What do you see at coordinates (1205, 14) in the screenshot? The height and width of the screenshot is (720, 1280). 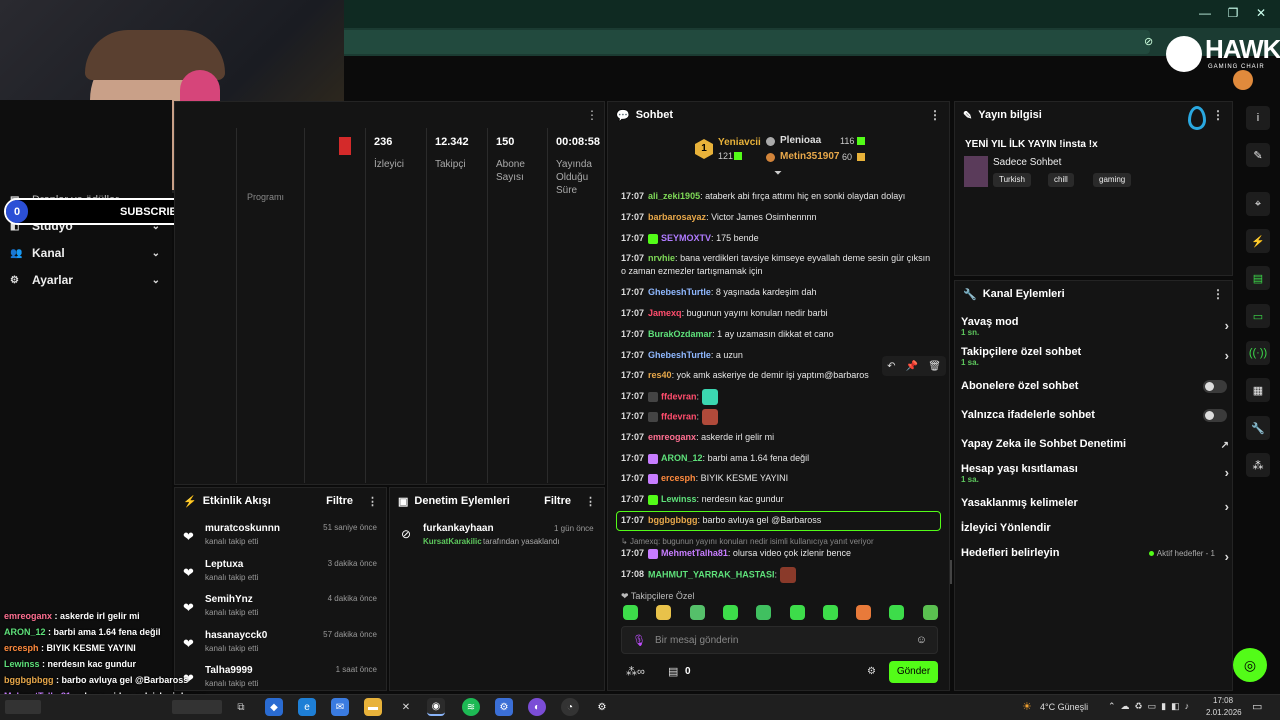 I see `minimize-icon: —` at bounding box center [1205, 14].